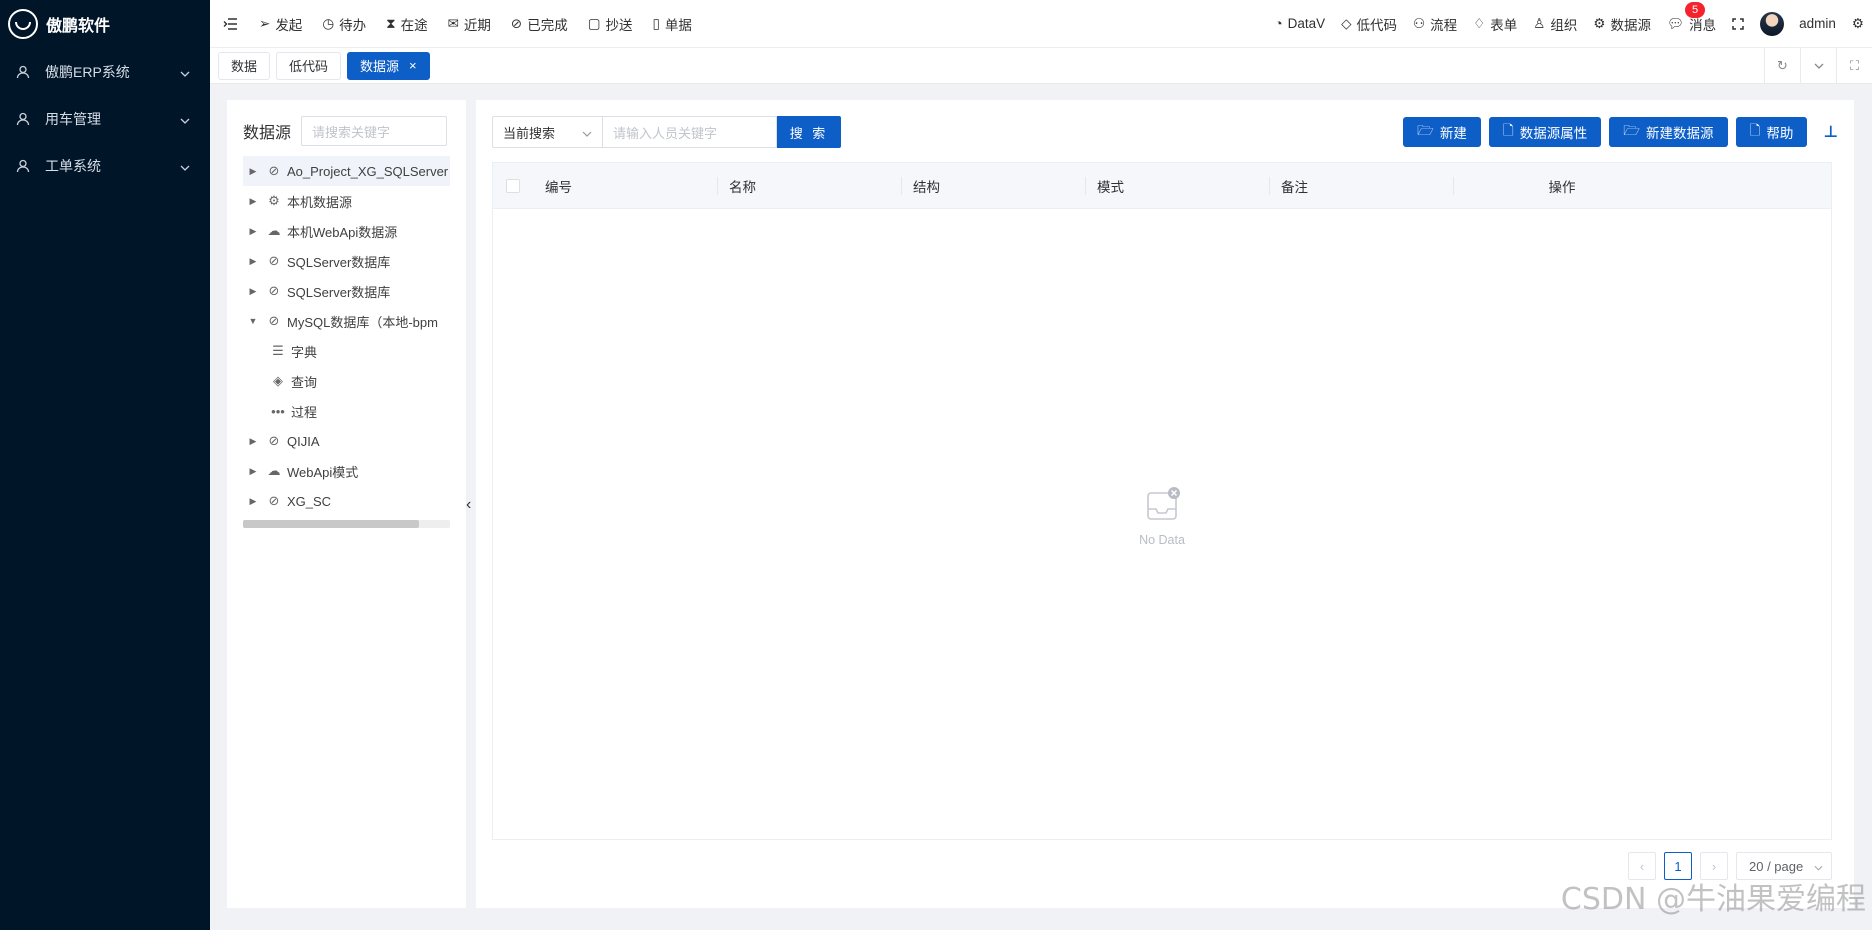 This screenshot has height=930, width=1872. What do you see at coordinates (1177, 186) in the screenshot?
I see `column-header: 模式` at bounding box center [1177, 186].